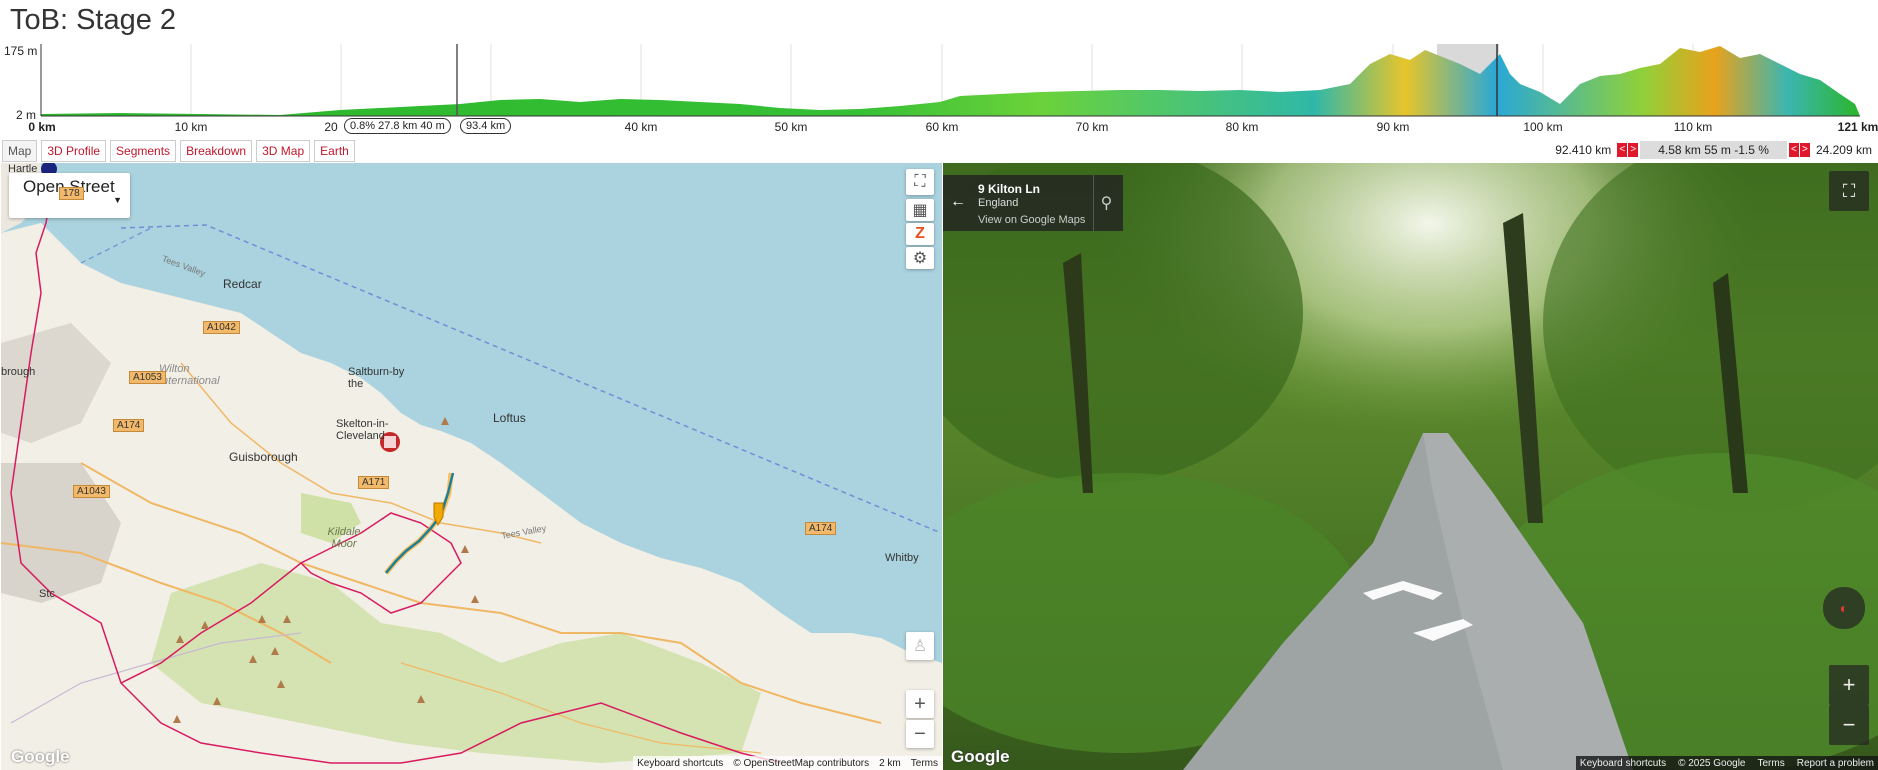 This screenshot has height=770, width=1878. What do you see at coordinates (1393, 127) in the screenshot?
I see `x-tick-90: 90 km` at bounding box center [1393, 127].